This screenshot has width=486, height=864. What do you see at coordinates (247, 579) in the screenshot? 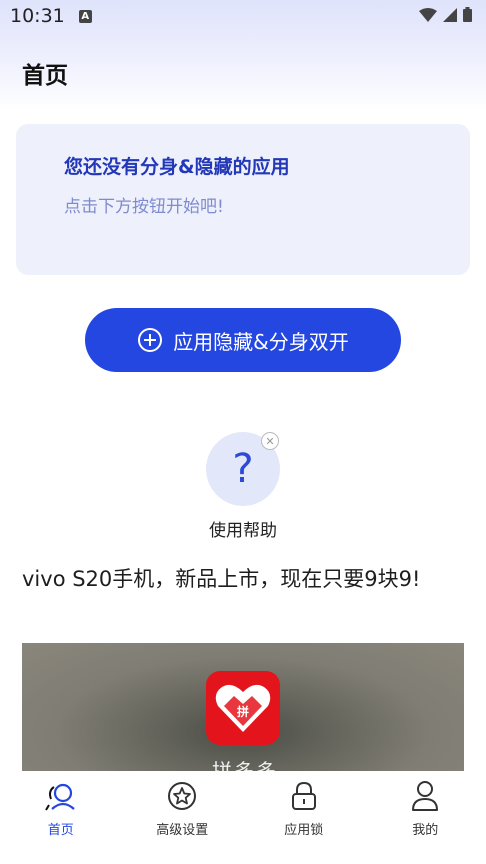
I see `ad-title: vivo S20手机，新品上市，现在只要9块9!` at bounding box center [247, 579].